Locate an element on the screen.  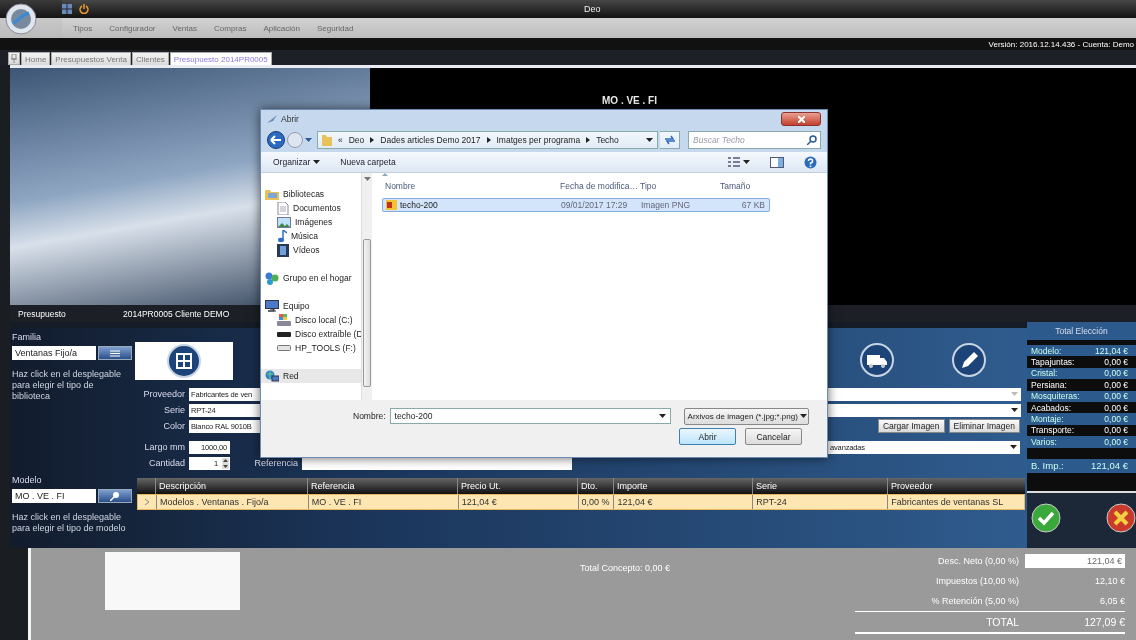
summary-value: 12,10 € is located at coordinates (1109, 581).